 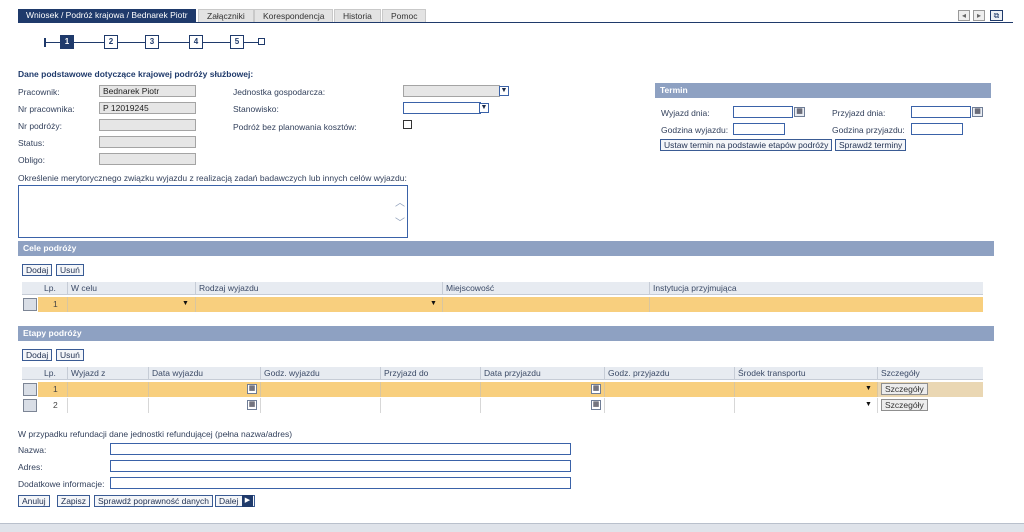 I want to click on step-5: 5, so click(x=237, y=42).